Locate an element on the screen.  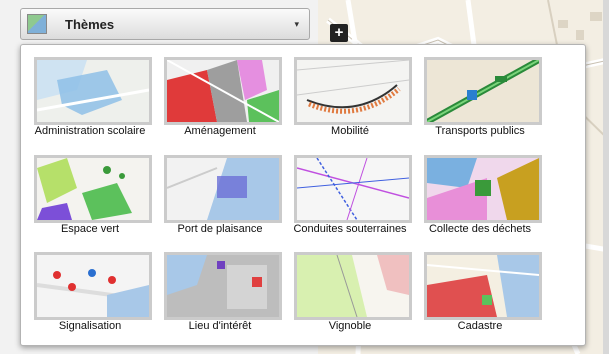
theme-label: Collecte des déchets is located at coordinates (480, 229).